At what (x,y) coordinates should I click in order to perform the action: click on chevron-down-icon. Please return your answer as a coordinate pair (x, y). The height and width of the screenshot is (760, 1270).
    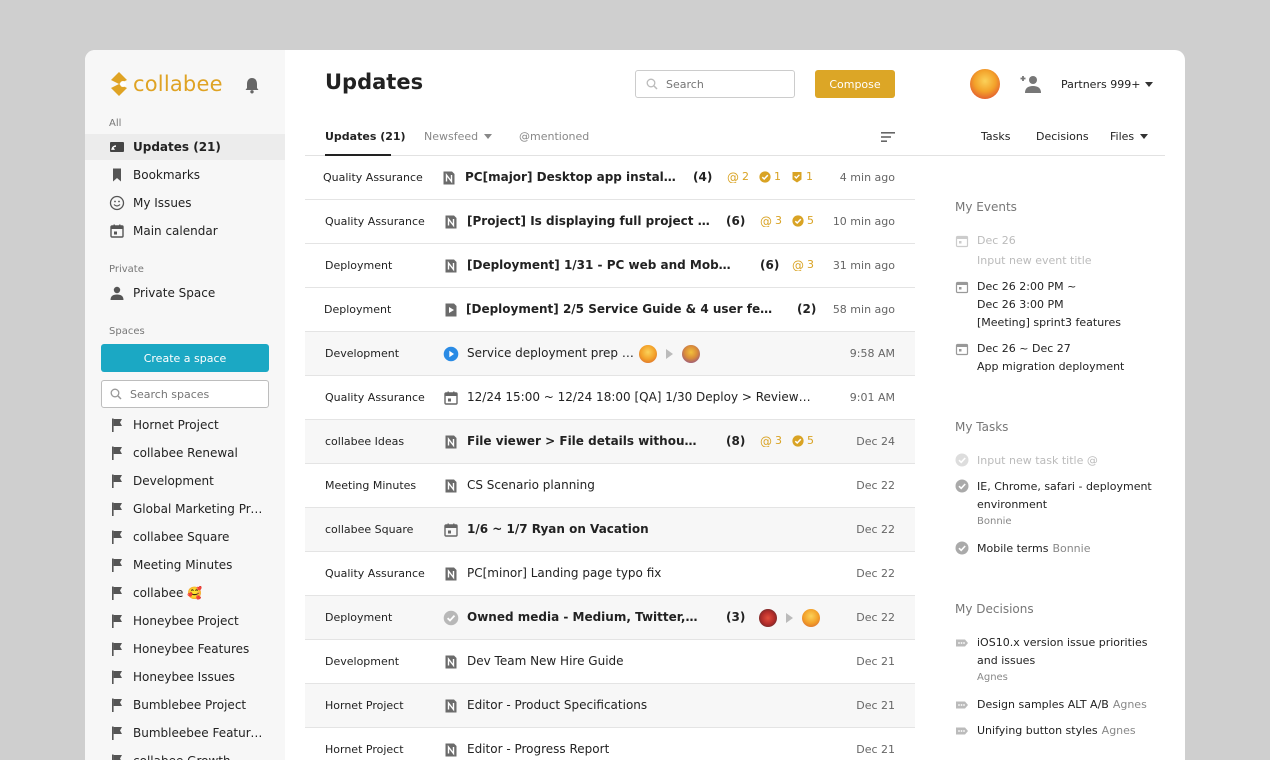
    Looking at the image, I should click on (1144, 136).